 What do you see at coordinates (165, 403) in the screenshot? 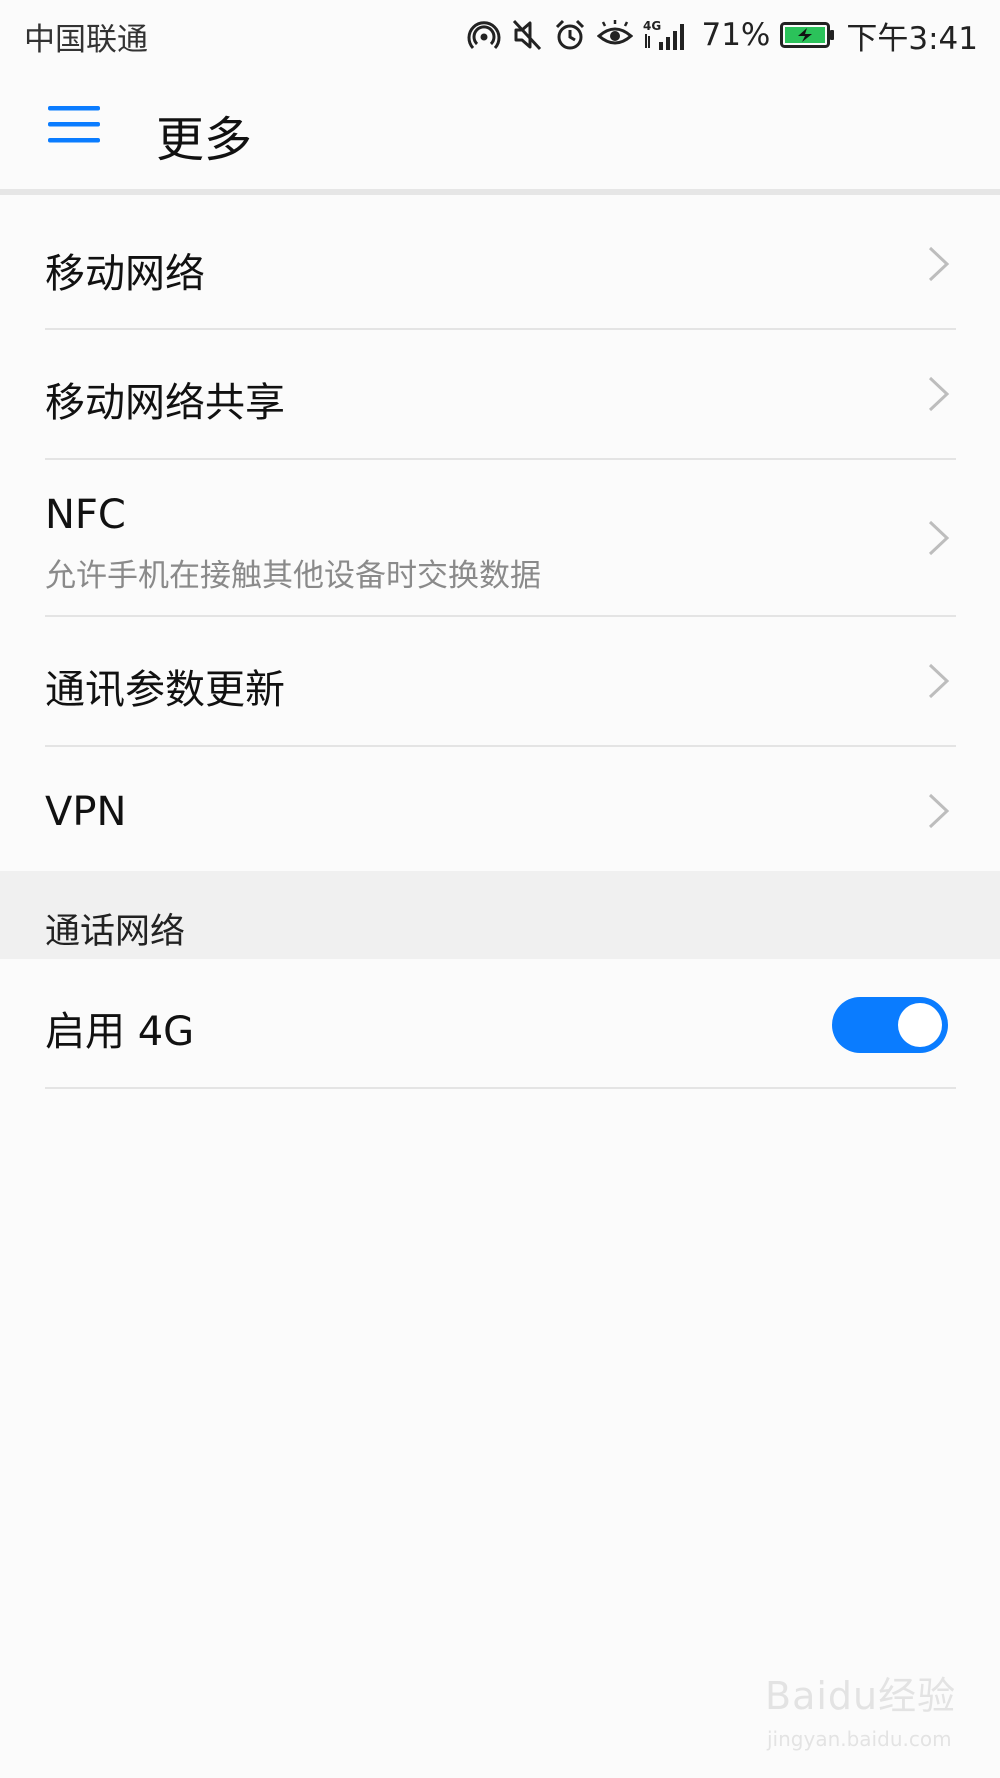
I see `item-label: 移动网络共享` at bounding box center [165, 403].